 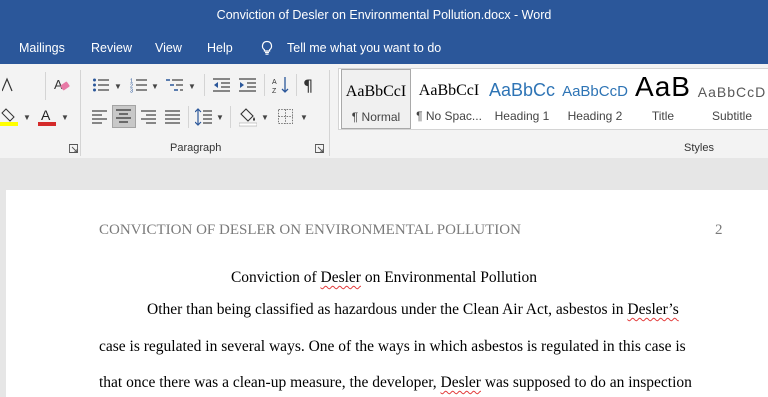 I want to click on style-subtitle: AaBbCcD Subtitle, so click(x=731, y=99).